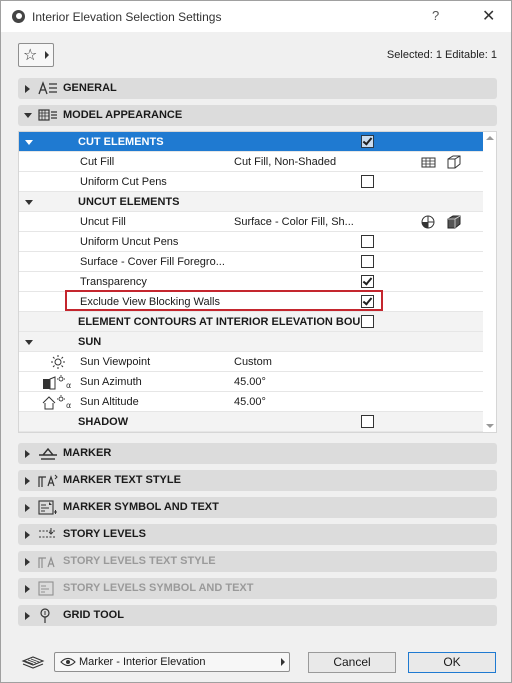 This screenshot has width=512, height=683. Describe the element at coordinates (48, 453) in the screenshot. I see `marker-icon` at that location.